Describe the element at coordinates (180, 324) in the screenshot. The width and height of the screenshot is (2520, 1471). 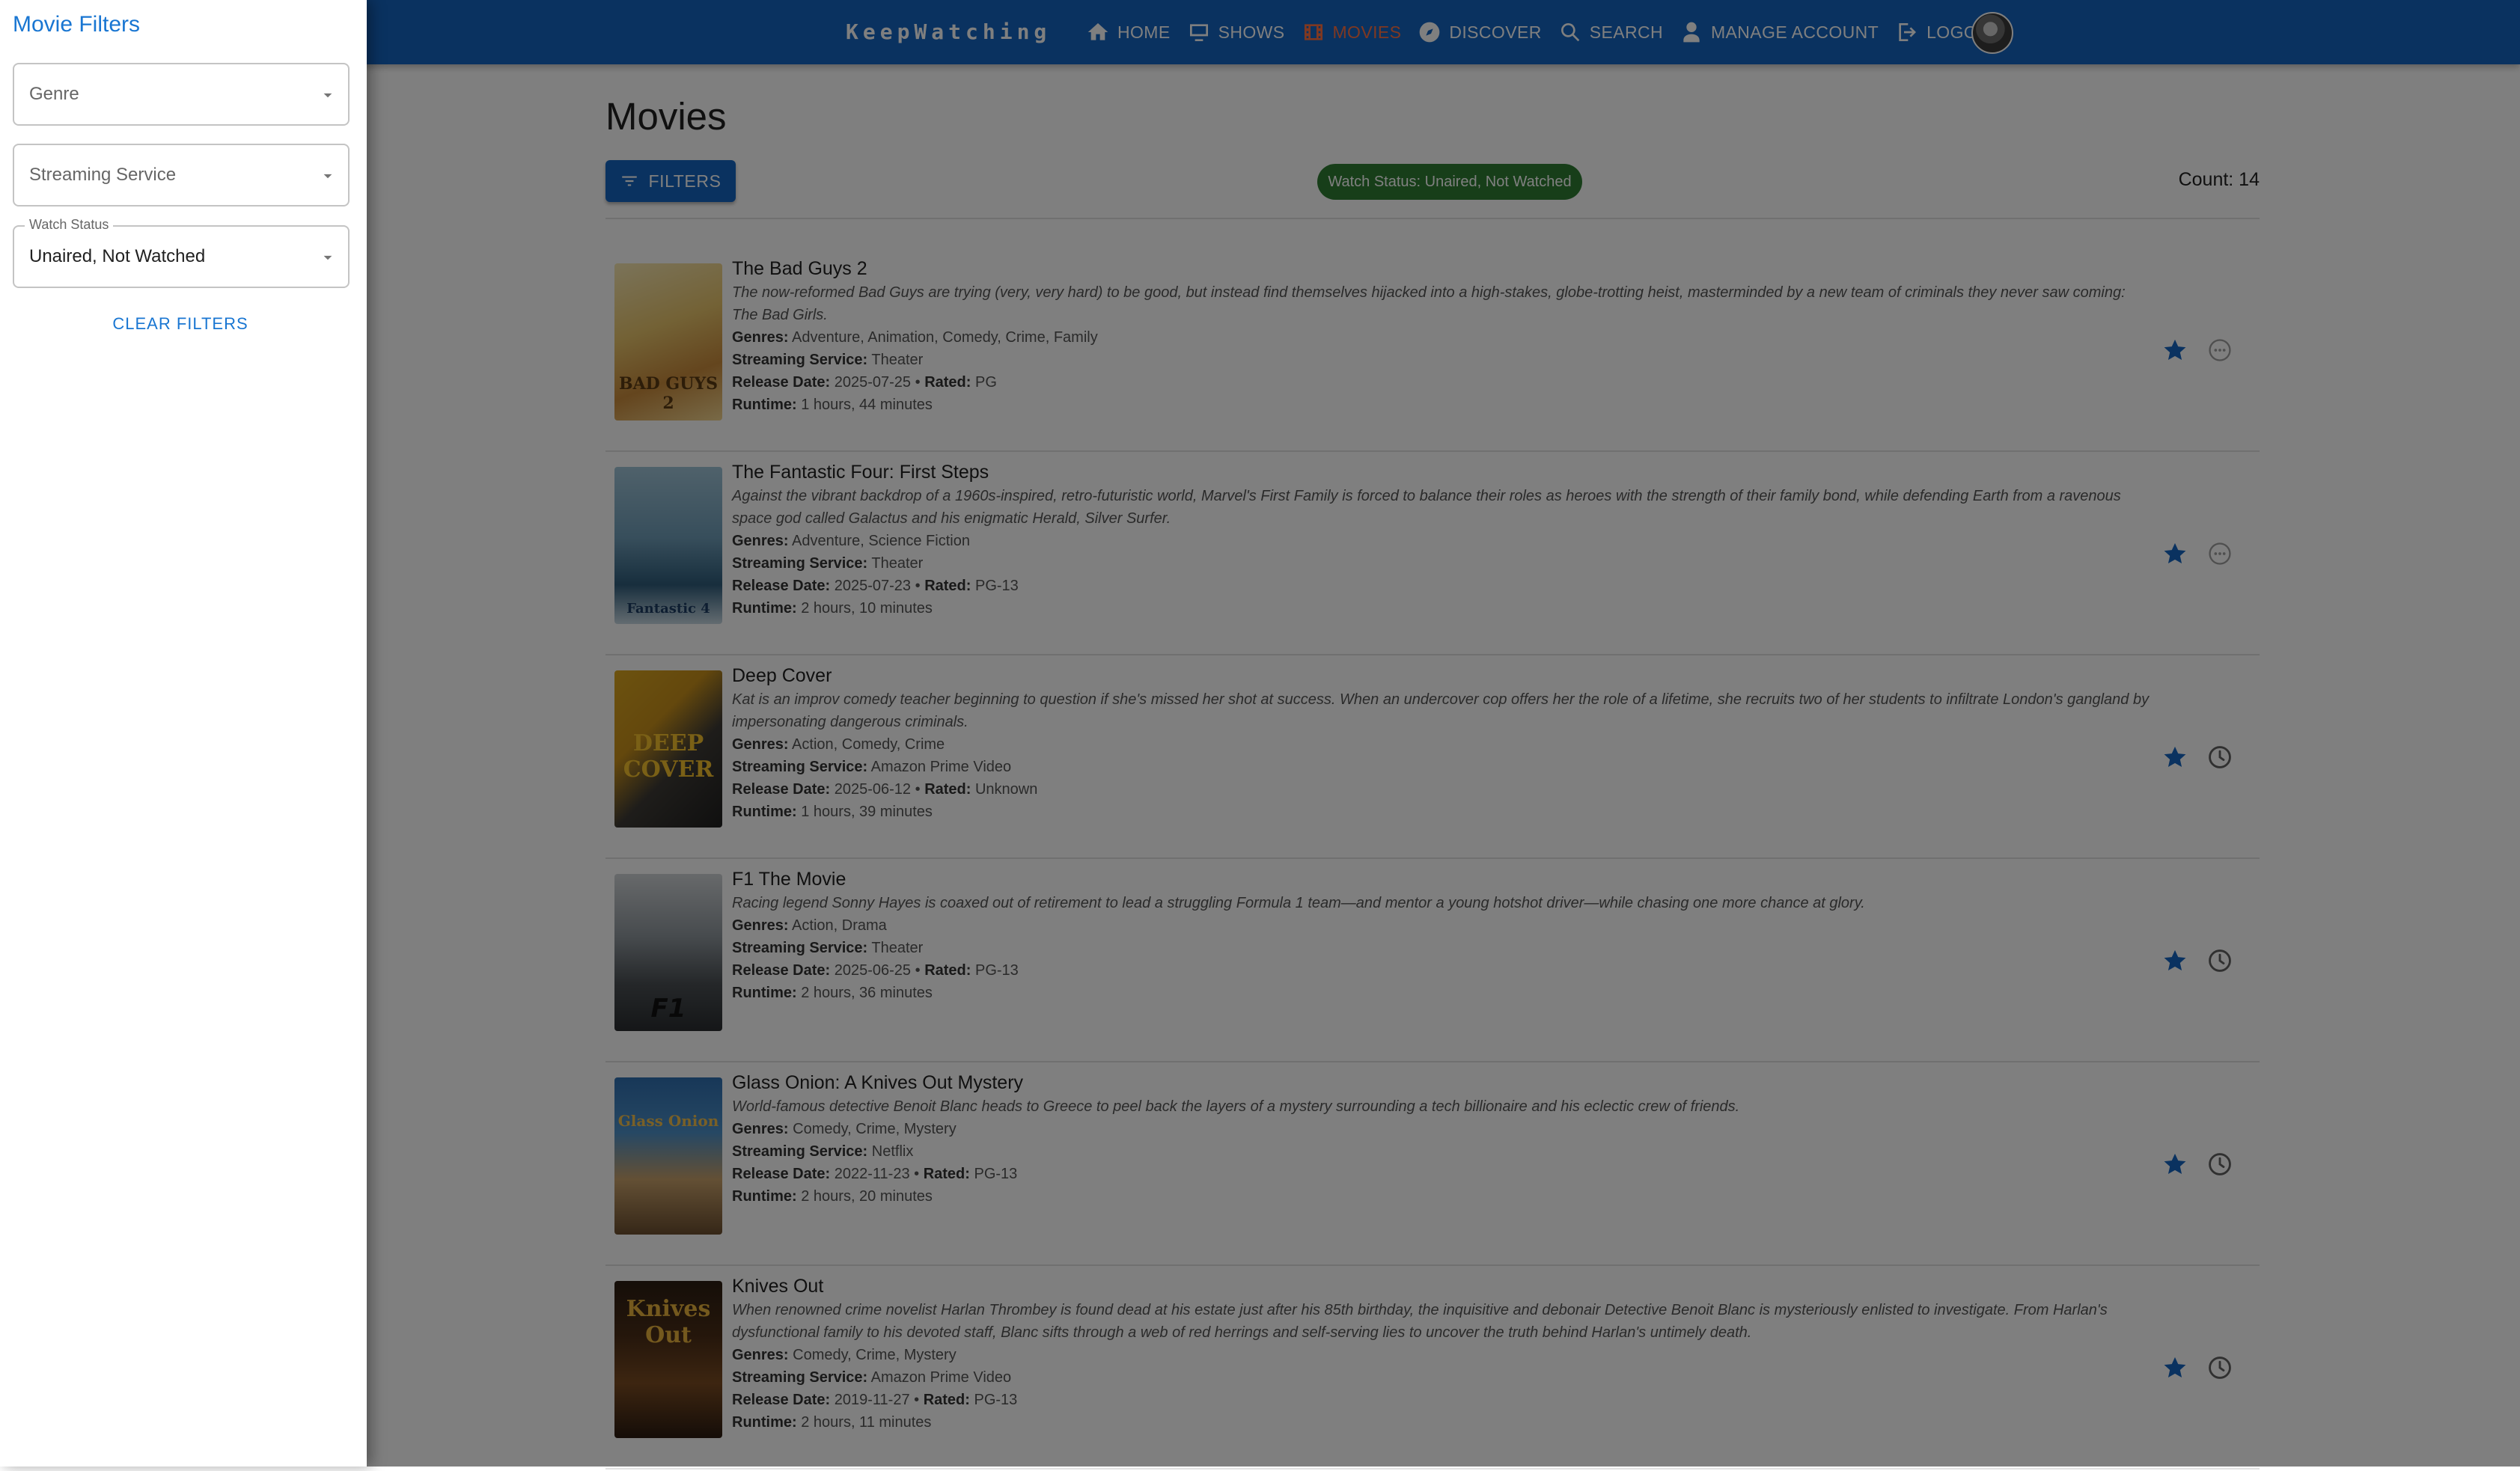
I see `clear-filters-button: CLEAR FILTERS` at that location.